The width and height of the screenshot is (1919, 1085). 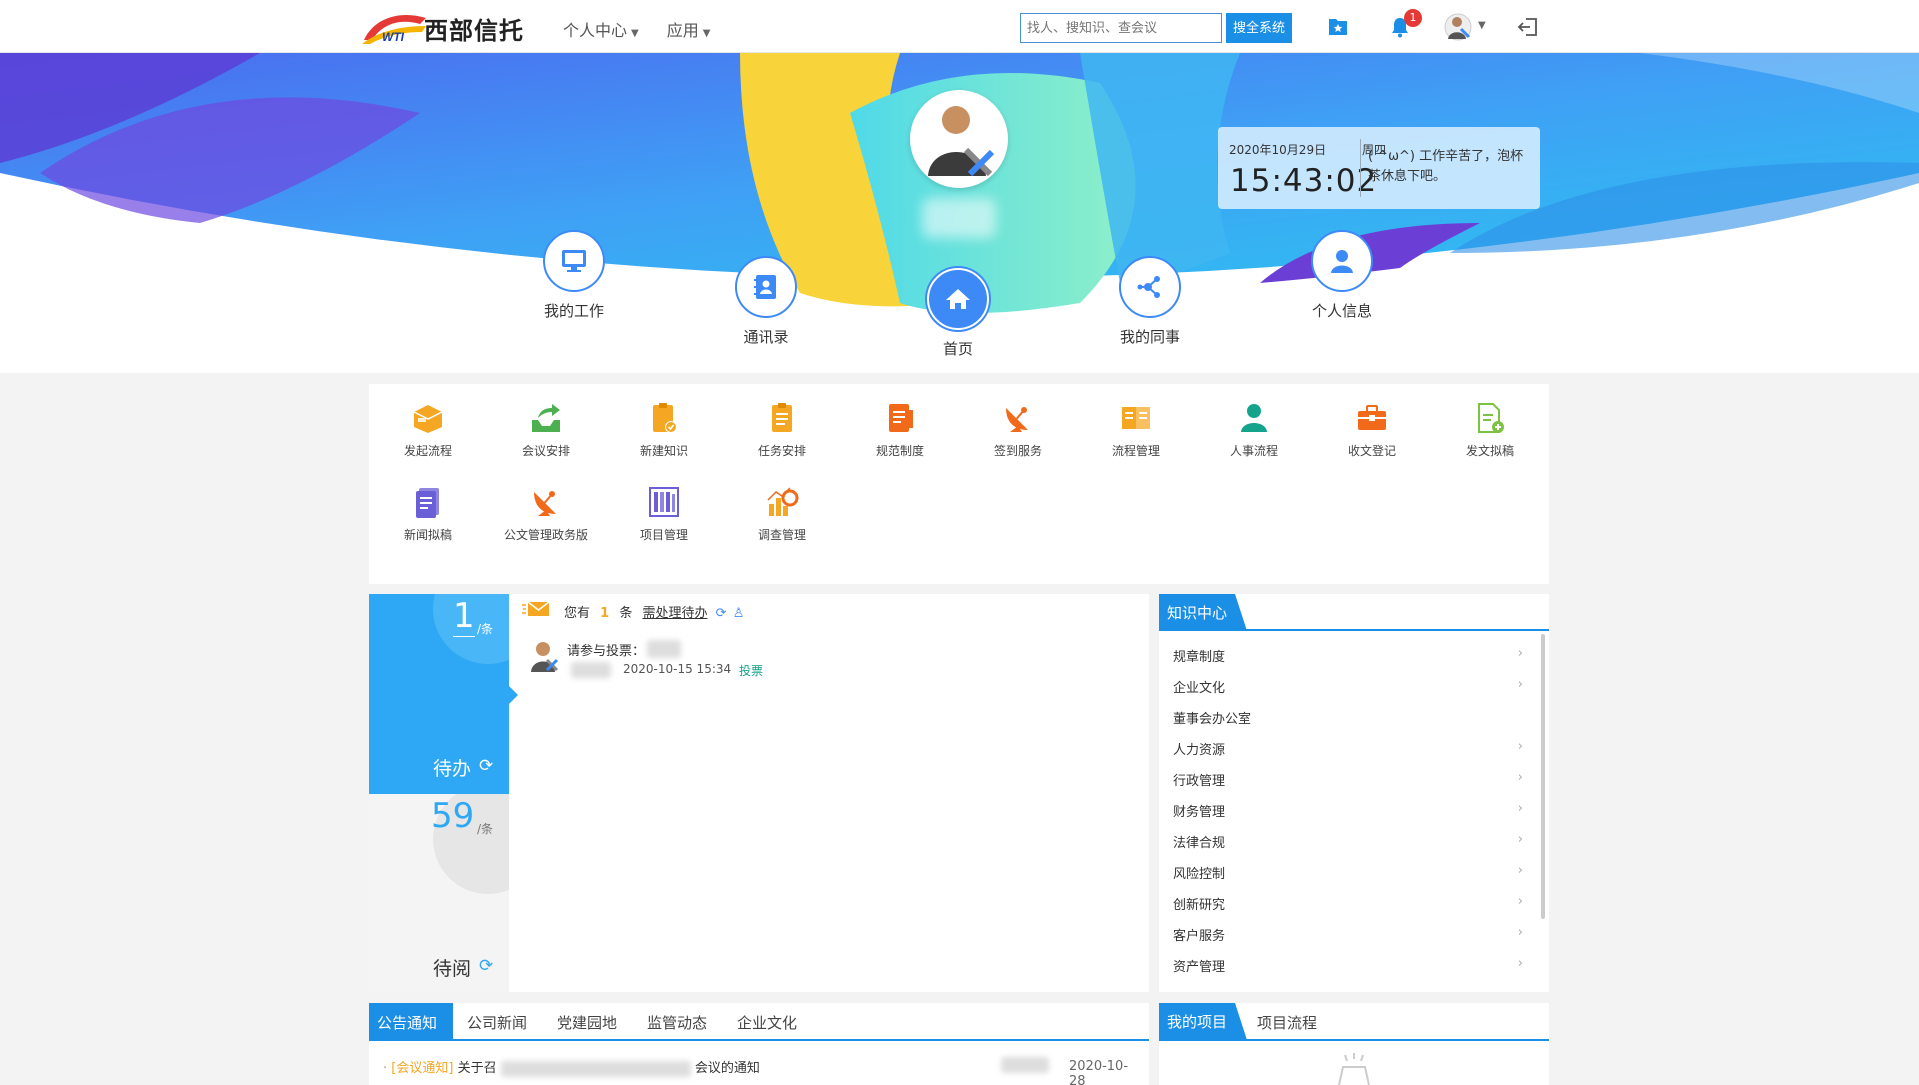 What do you see at coordinates (1354, 612) in the screenshot?
I see `knowledge-tab-head: 知识中心` at bounding box center [1354, 612].